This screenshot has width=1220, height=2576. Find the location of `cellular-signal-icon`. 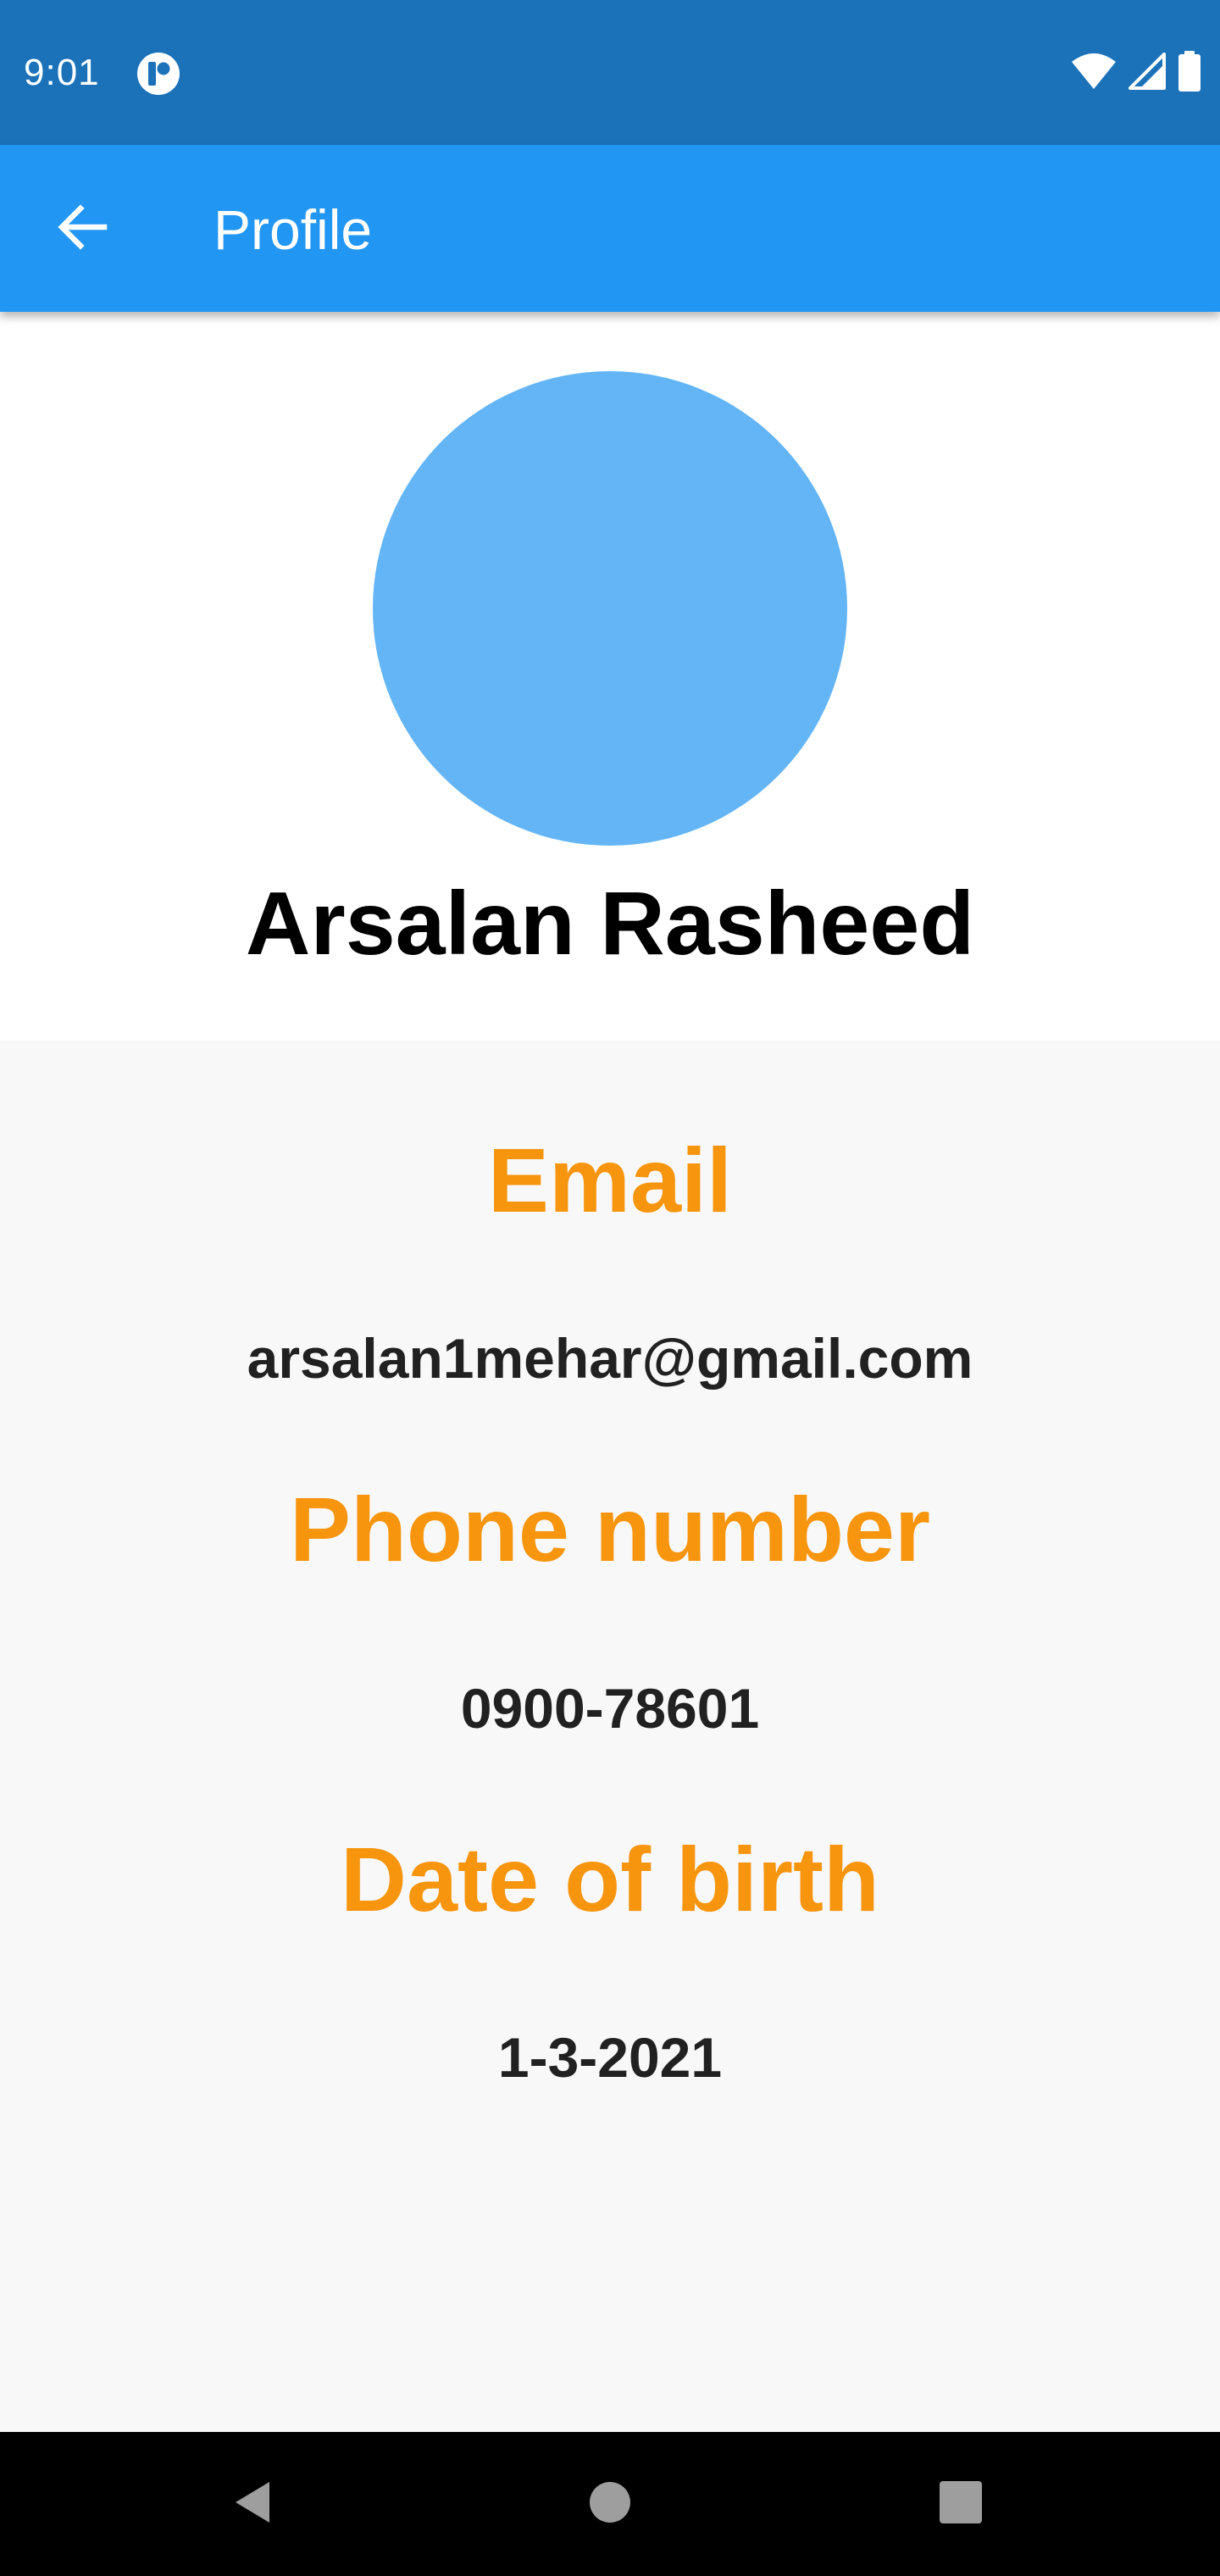

cellular-signal-icon is located at coordinates (1147, 73).